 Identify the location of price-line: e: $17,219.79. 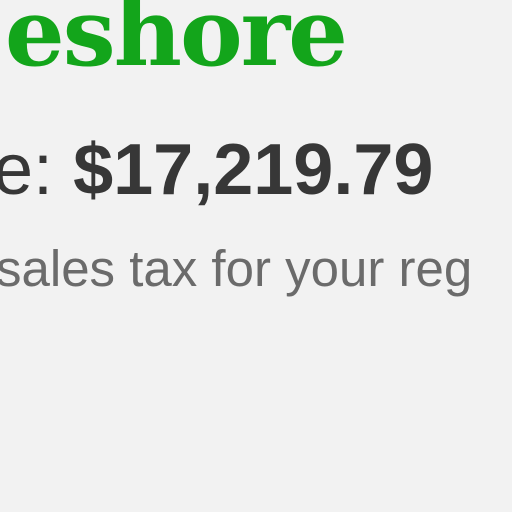
(216, 170).